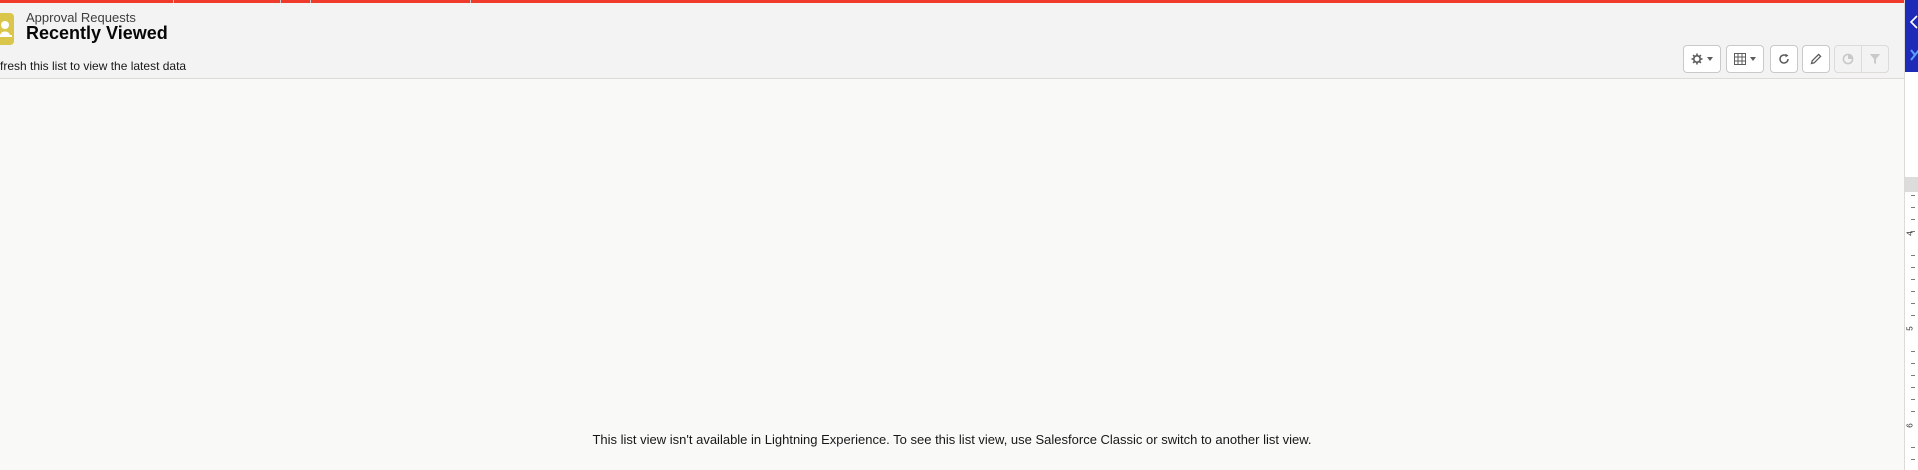 The height and width of the screenshot is (470, 1918). I want to click on filter-icon, so click(1875, 59).